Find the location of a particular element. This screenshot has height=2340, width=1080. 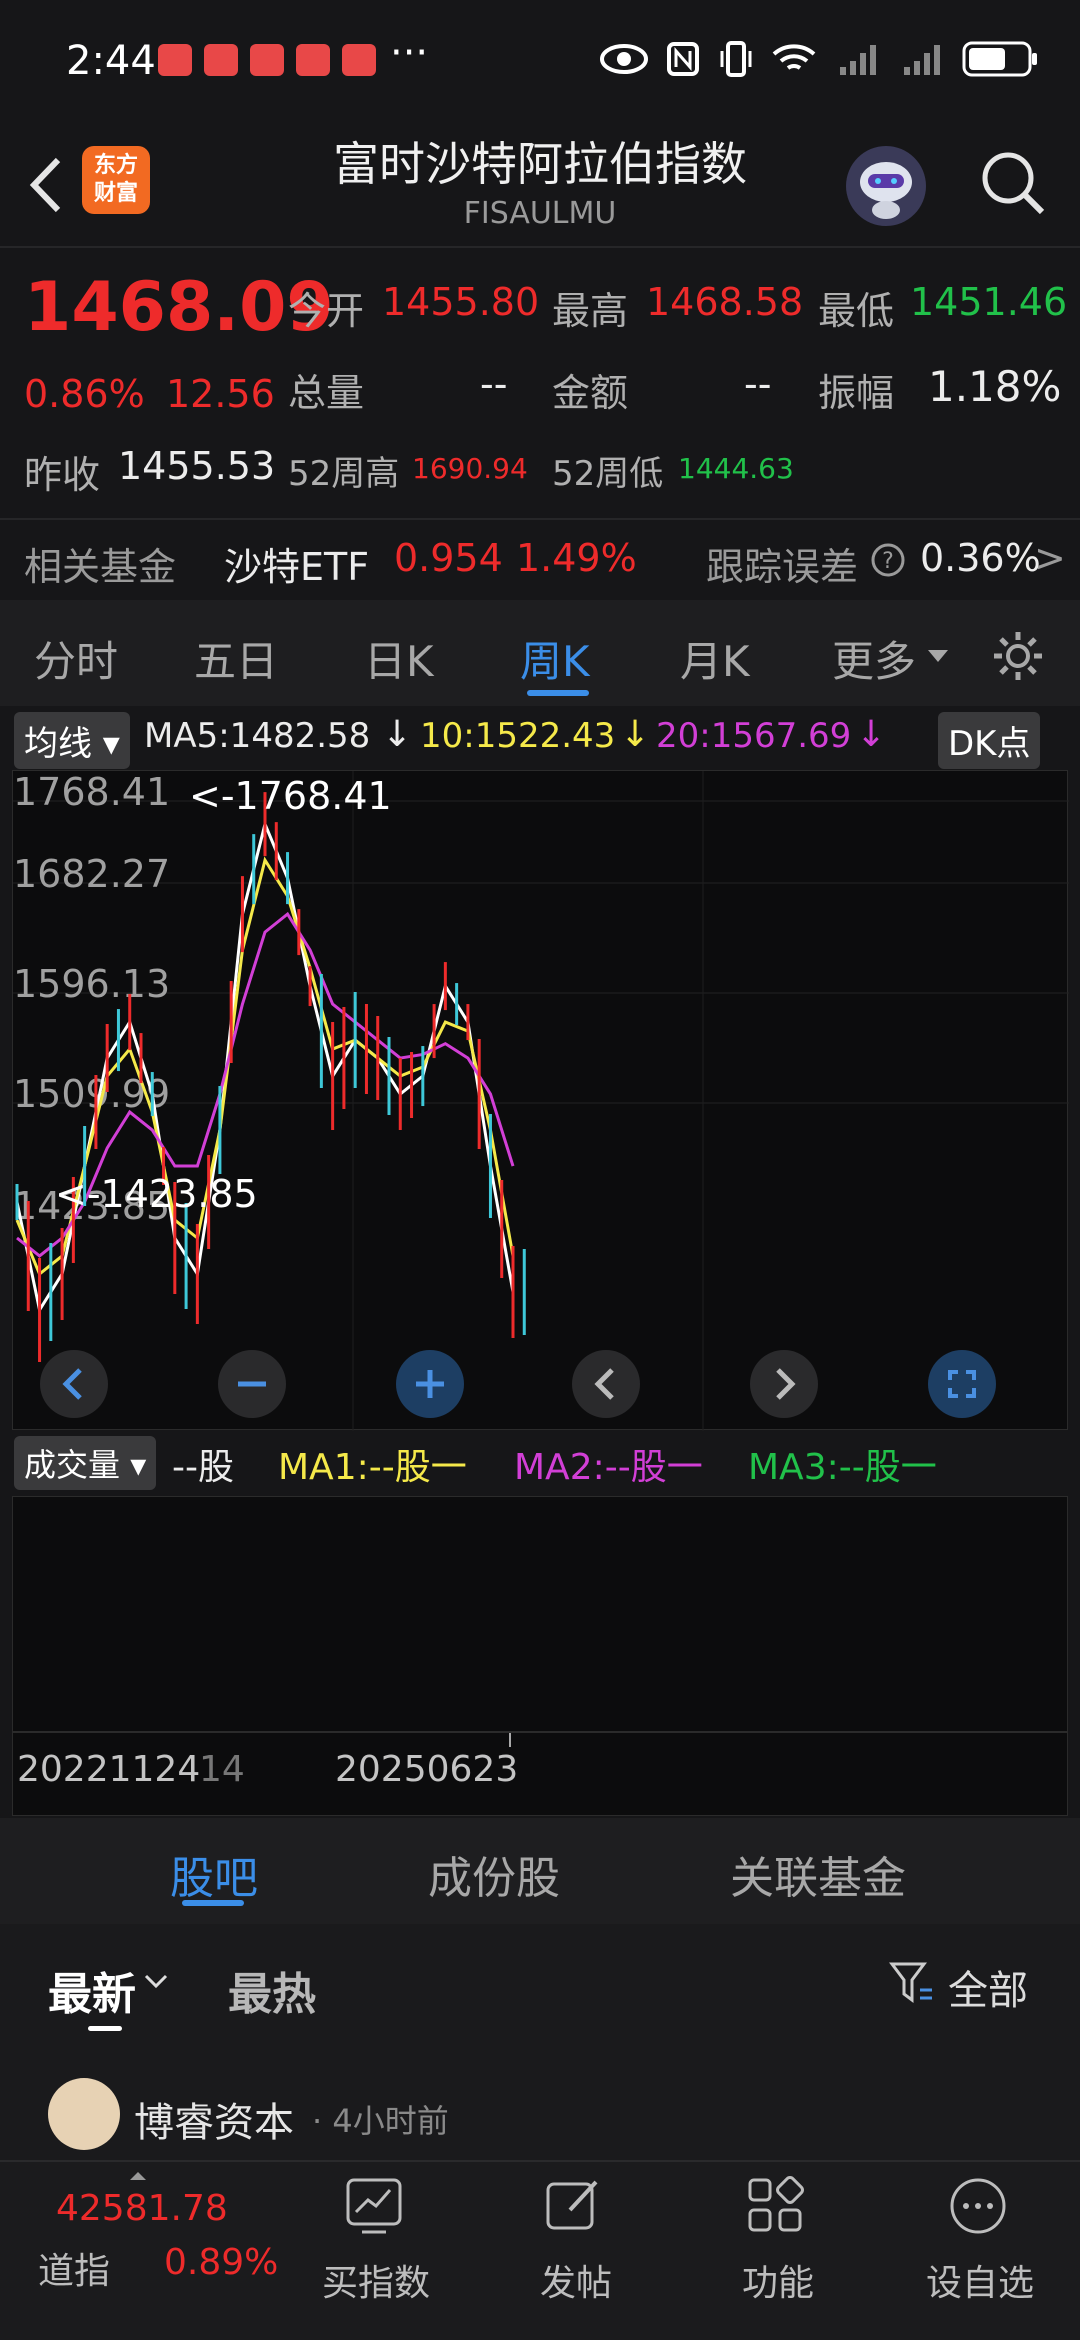

ticker-value: 42581.78 is located at coordinates (142, 2208).